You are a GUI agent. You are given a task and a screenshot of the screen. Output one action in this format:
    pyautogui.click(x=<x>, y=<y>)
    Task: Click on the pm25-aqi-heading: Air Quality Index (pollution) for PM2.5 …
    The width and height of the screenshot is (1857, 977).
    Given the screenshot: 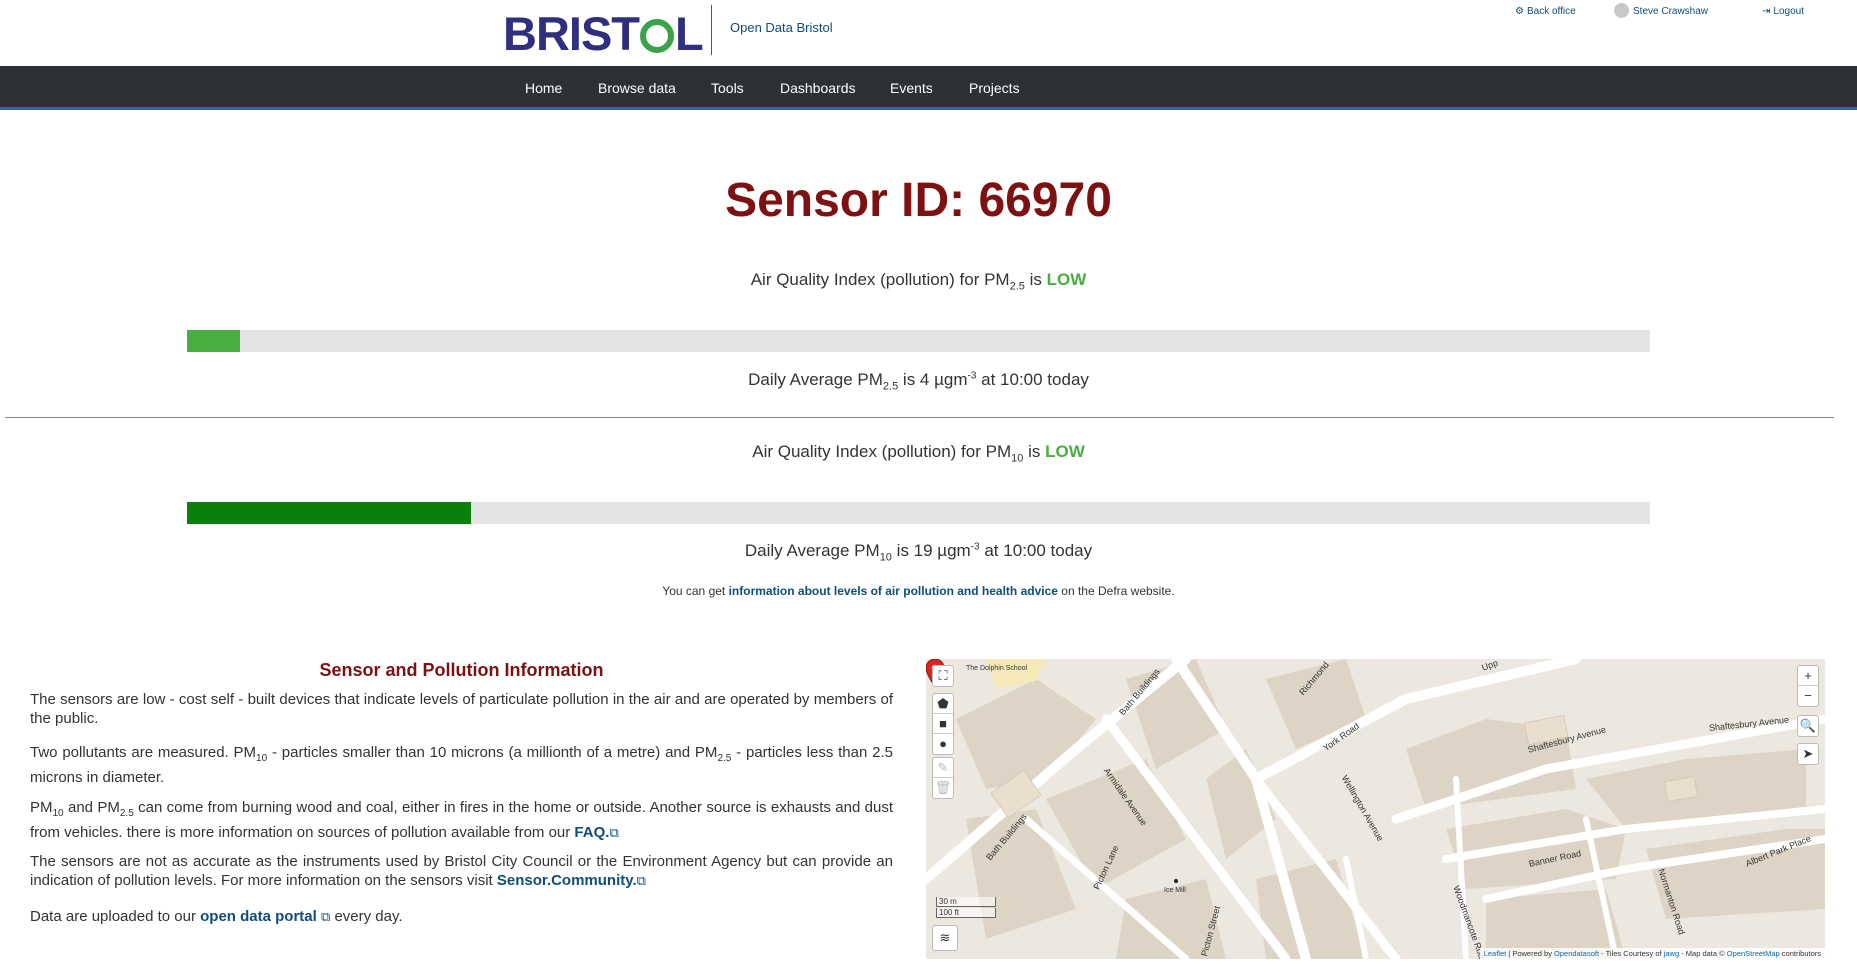 What is the action you would take?
    pyautogui.click(x=918, y=281)
    